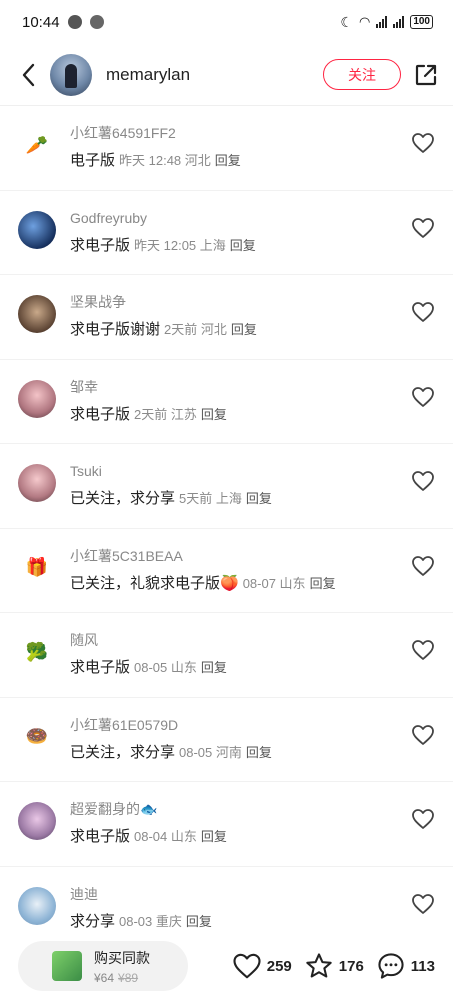 Image resolution: width=453 pixels, height=1000 pixels. I want to click on wifi-icon: ◠, so click(364, 21).